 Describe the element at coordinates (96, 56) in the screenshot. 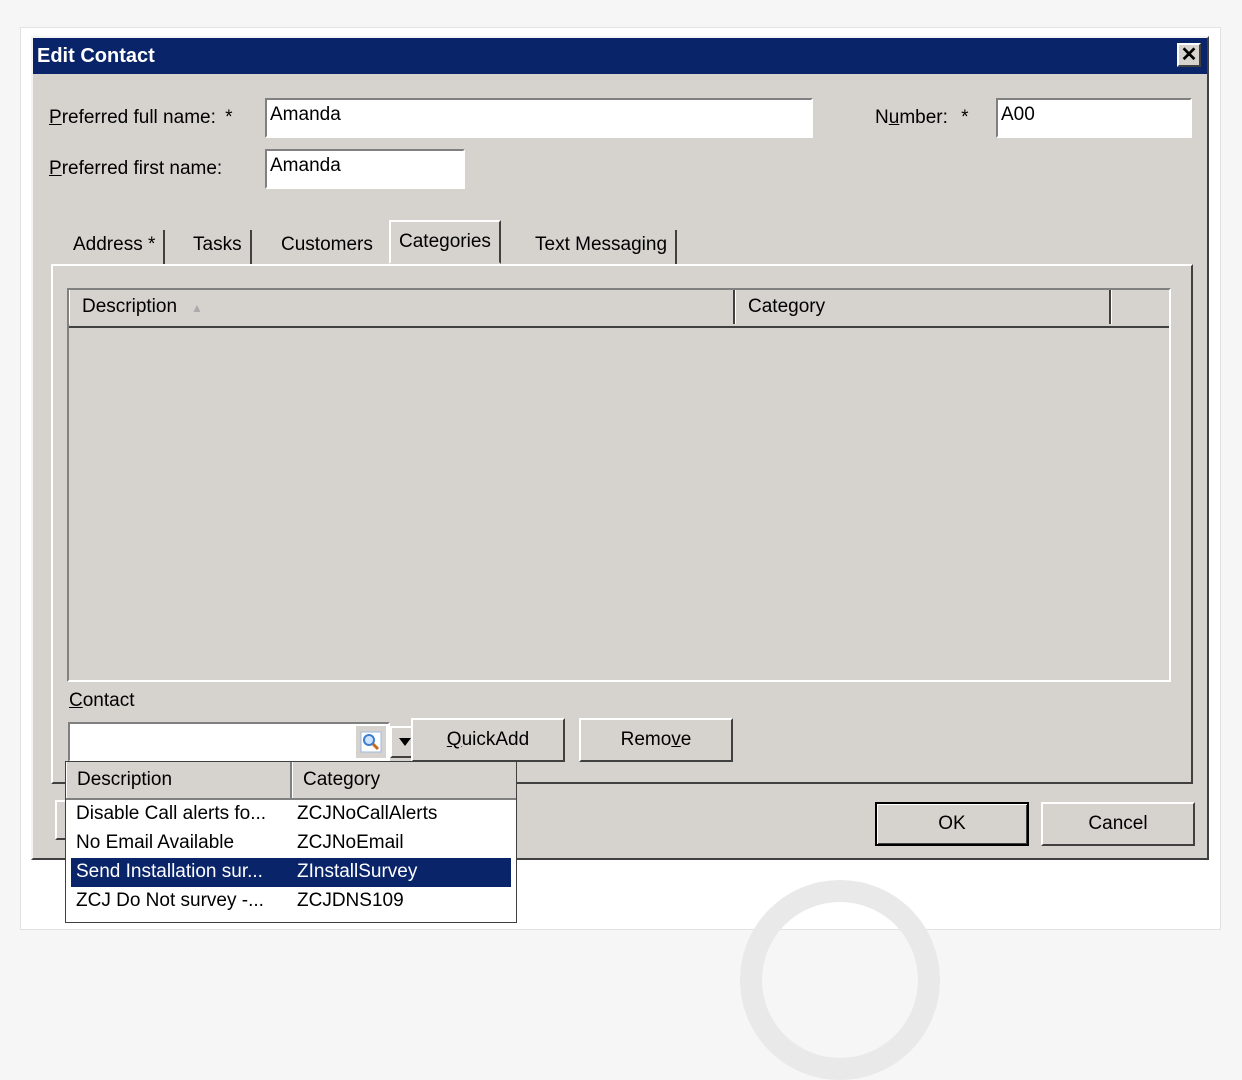

I see `window-title: Edit Contact` at that location.